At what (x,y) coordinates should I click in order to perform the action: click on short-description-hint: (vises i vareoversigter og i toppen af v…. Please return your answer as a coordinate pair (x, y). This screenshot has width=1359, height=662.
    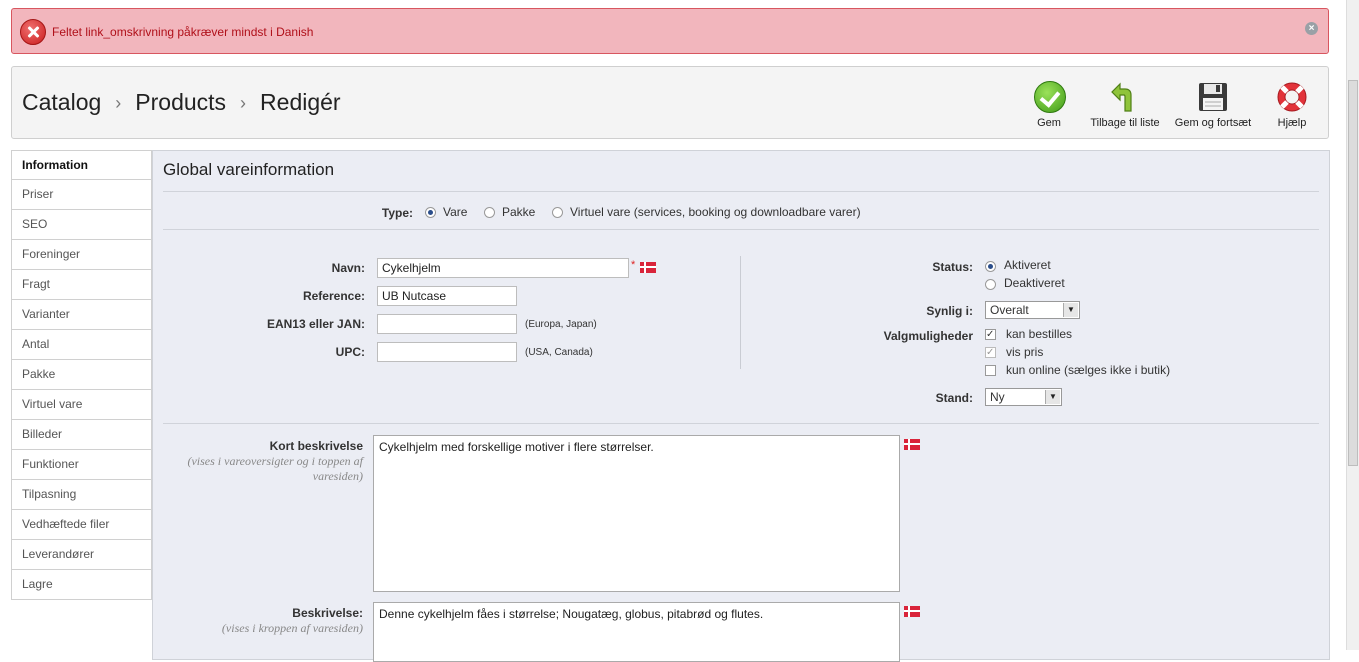
    Looking at the image, I should click on (275, 468).